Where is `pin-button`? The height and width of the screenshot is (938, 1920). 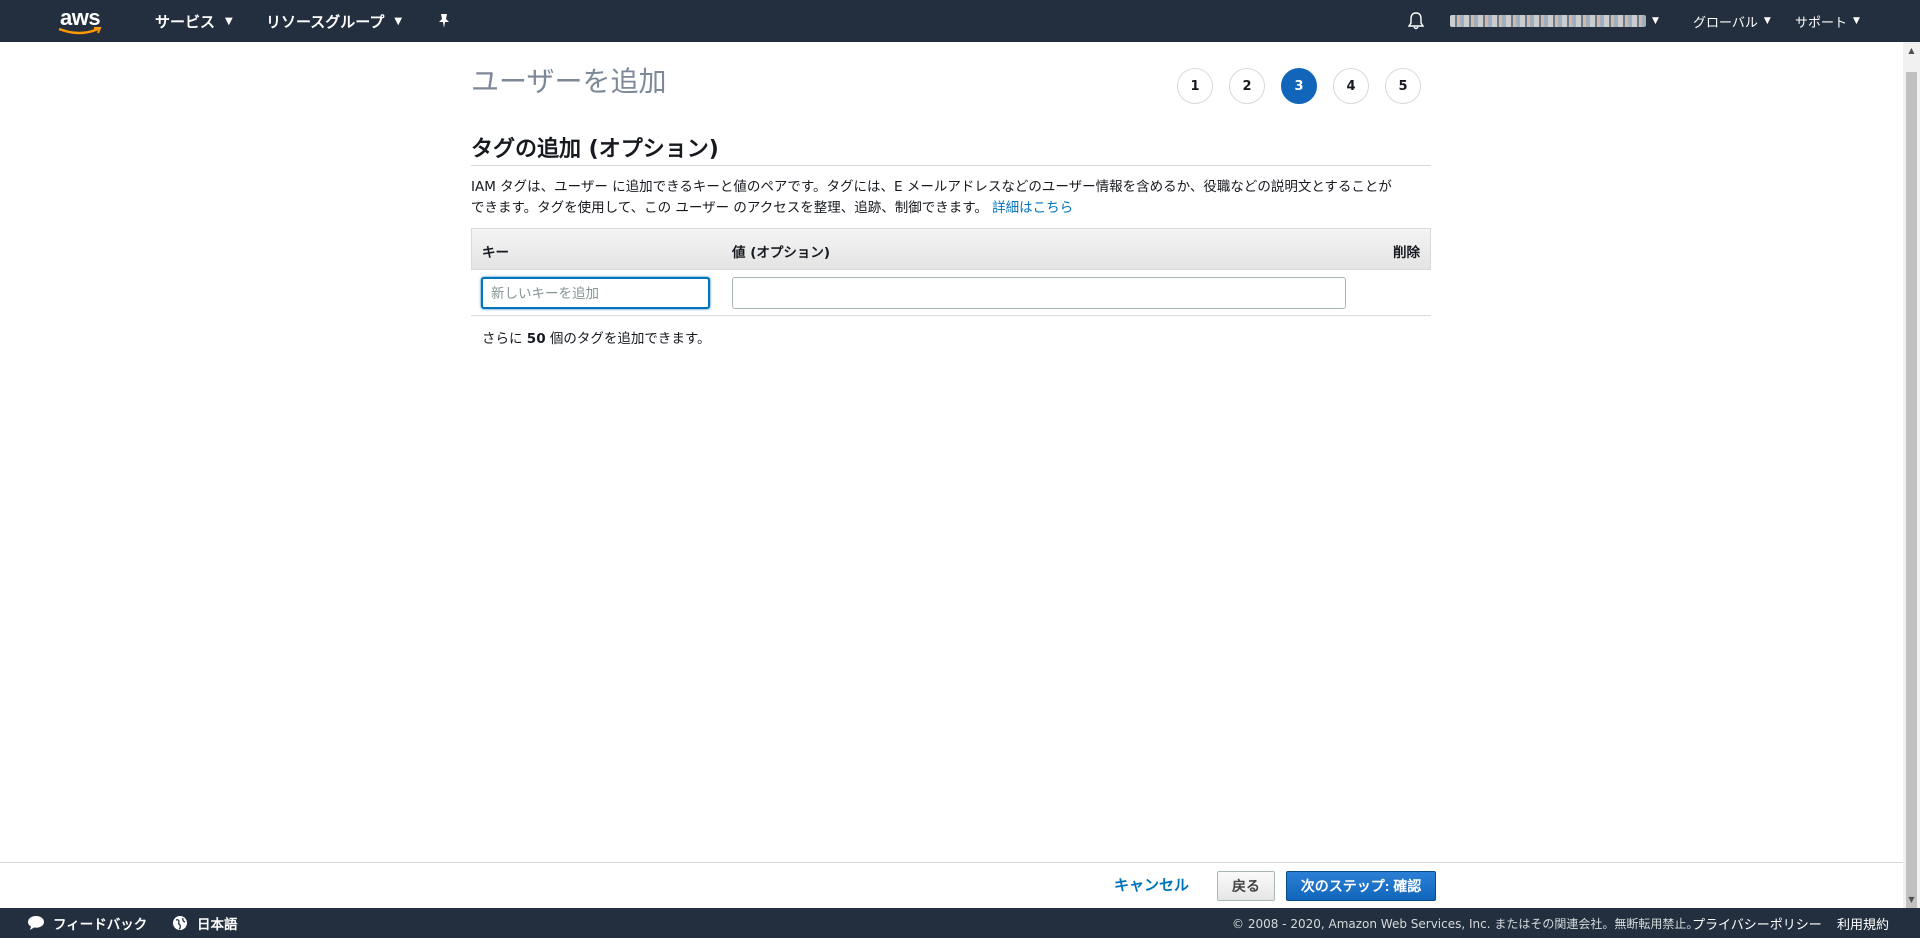
pin-button is located at coordinates (444, 21).